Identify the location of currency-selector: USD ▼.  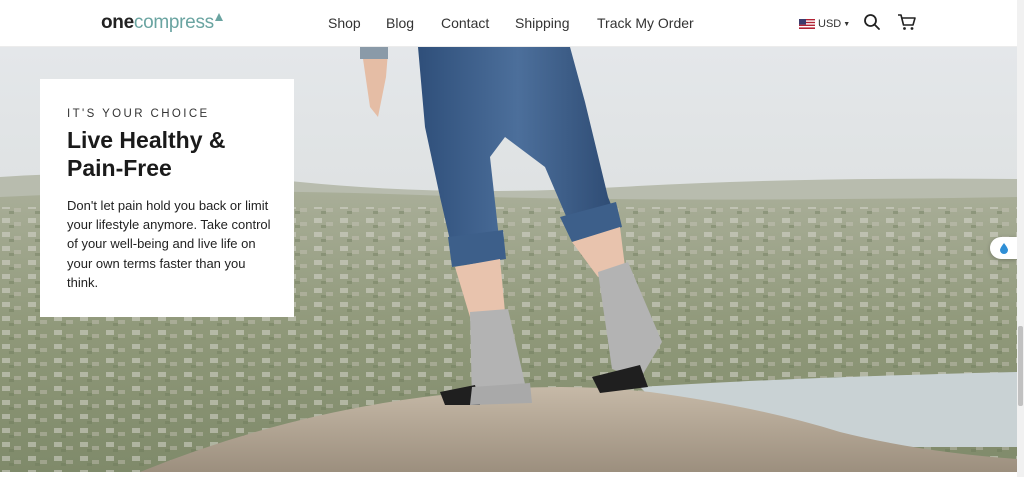
(824, 24).